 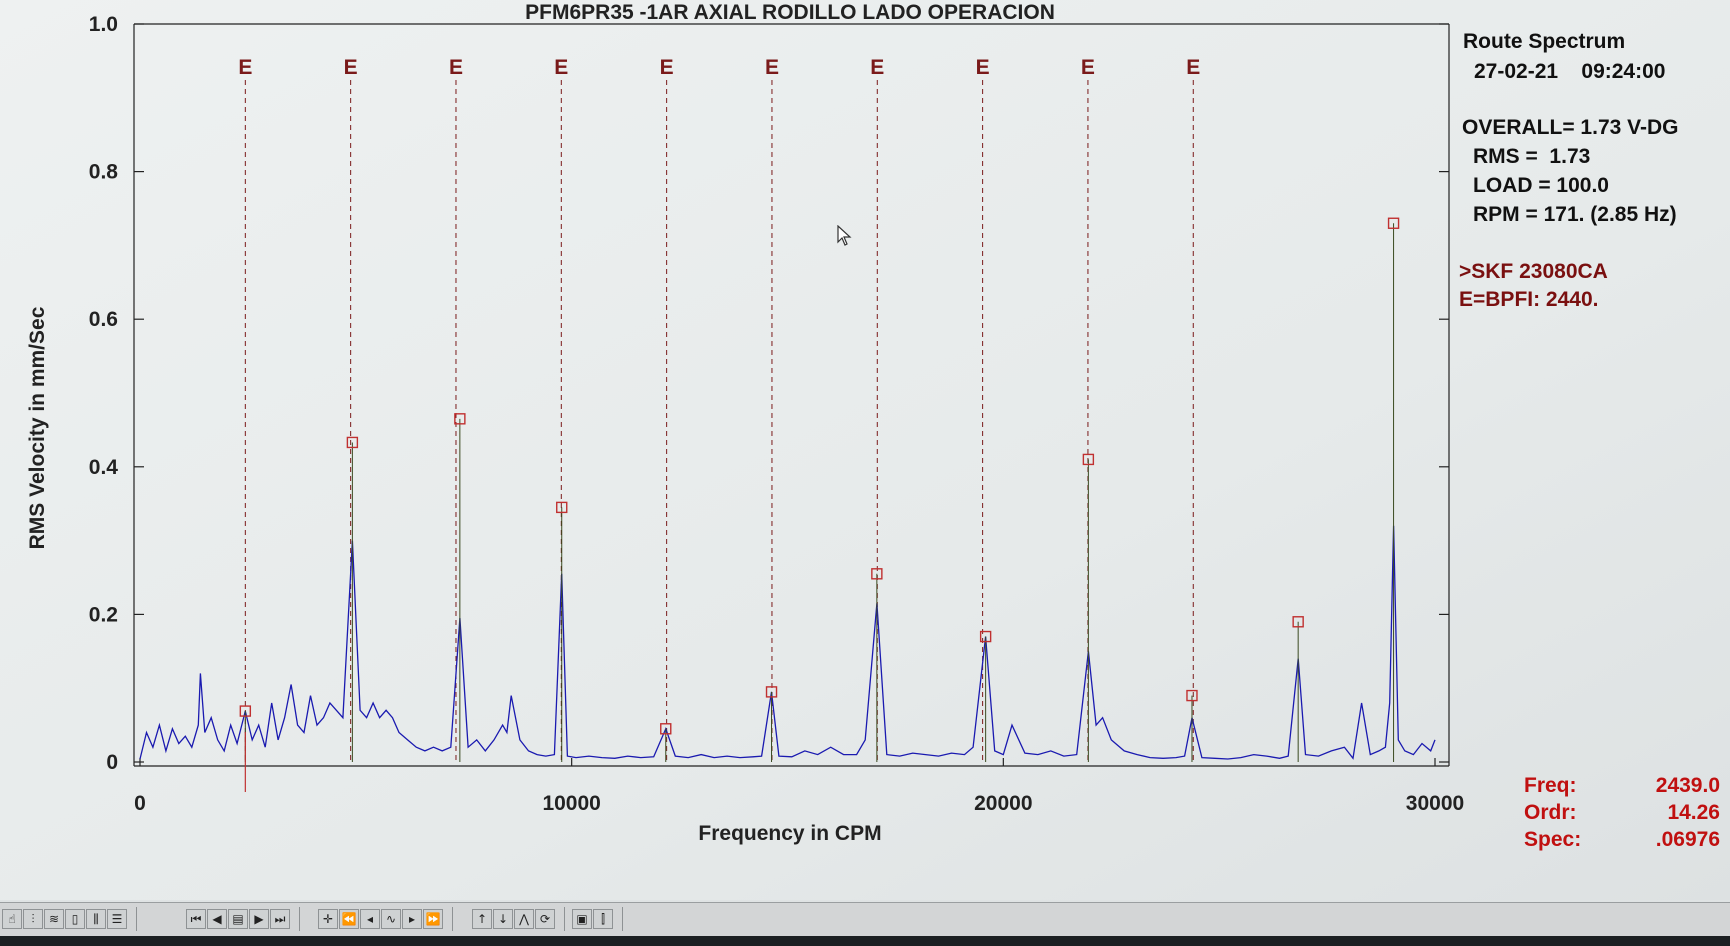 I want to click on spectrum-icon: ⫶, so click(x=33, y=919).